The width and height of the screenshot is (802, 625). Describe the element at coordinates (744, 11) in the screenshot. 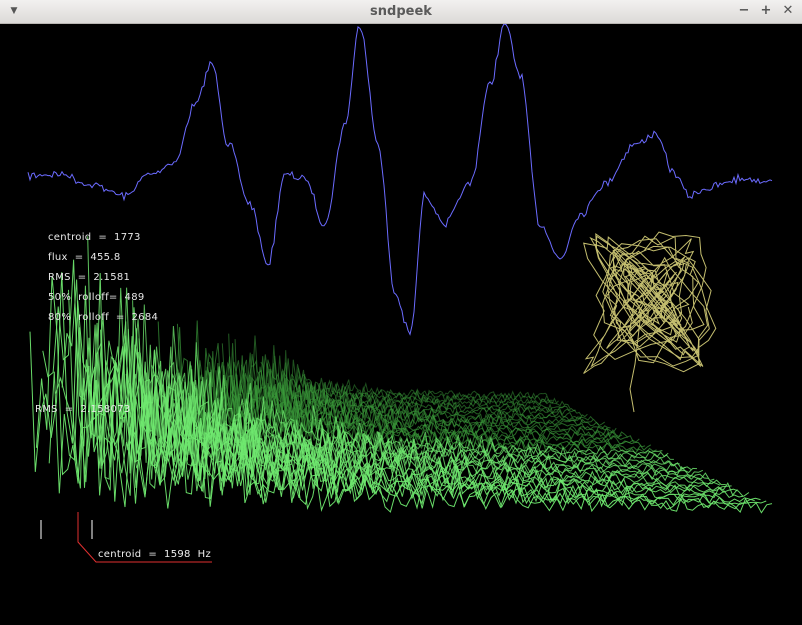

I see `minimize-icon: −` at that location.